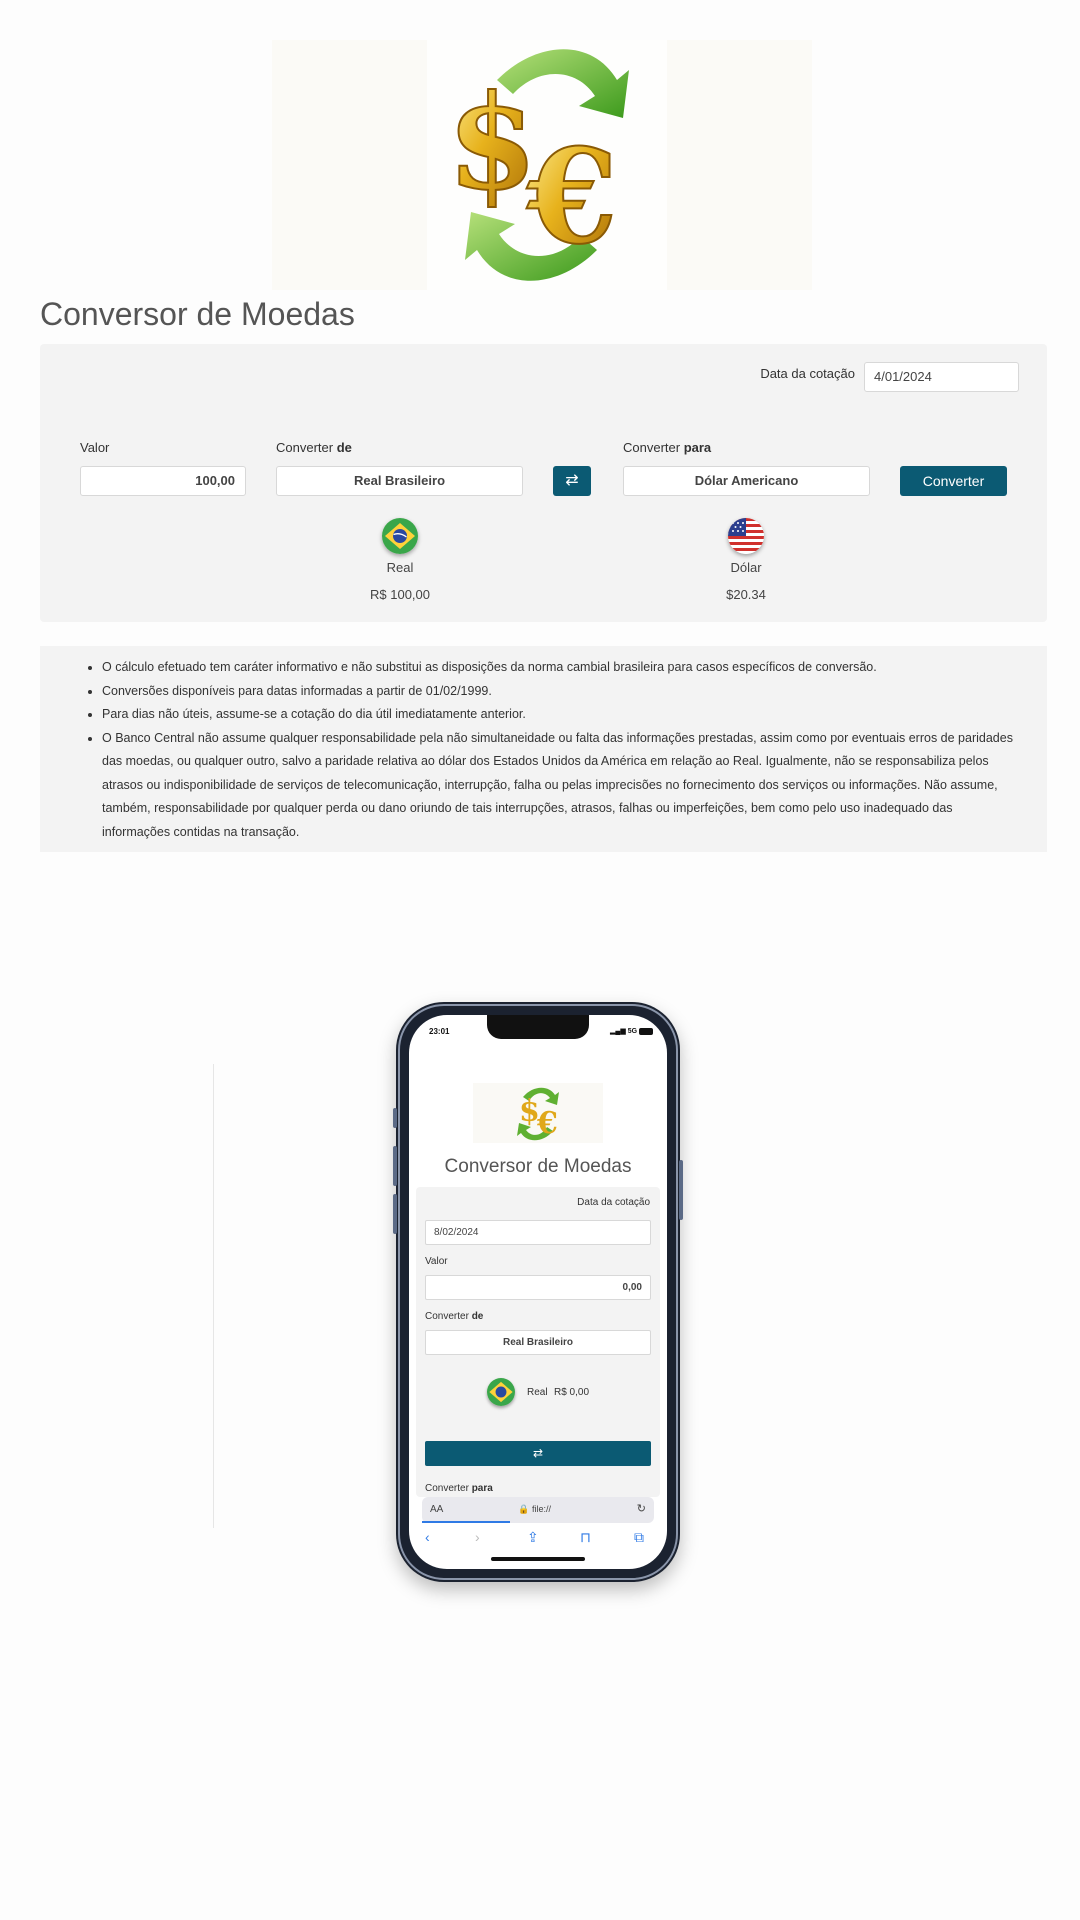 This screenshot has height=1920, width=1080. Describe the element at coordinates (427, 1537) in the screenshot. I see `back-icon: ‹` at that location.